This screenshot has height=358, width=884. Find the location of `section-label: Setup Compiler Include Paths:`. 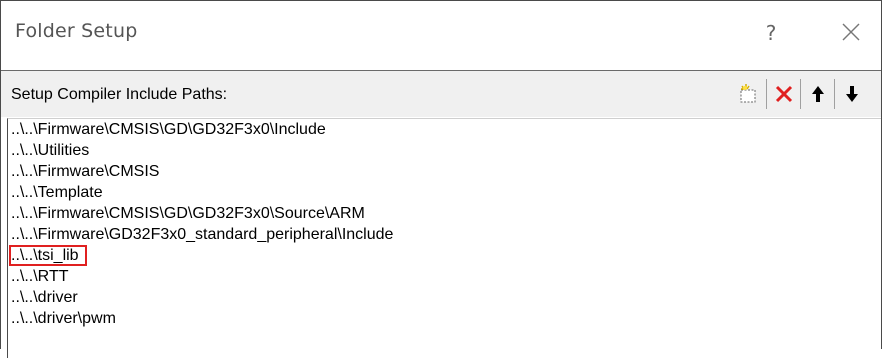

section-label: Setup Compiler Include Paths: is located at coordinates (119, 94).